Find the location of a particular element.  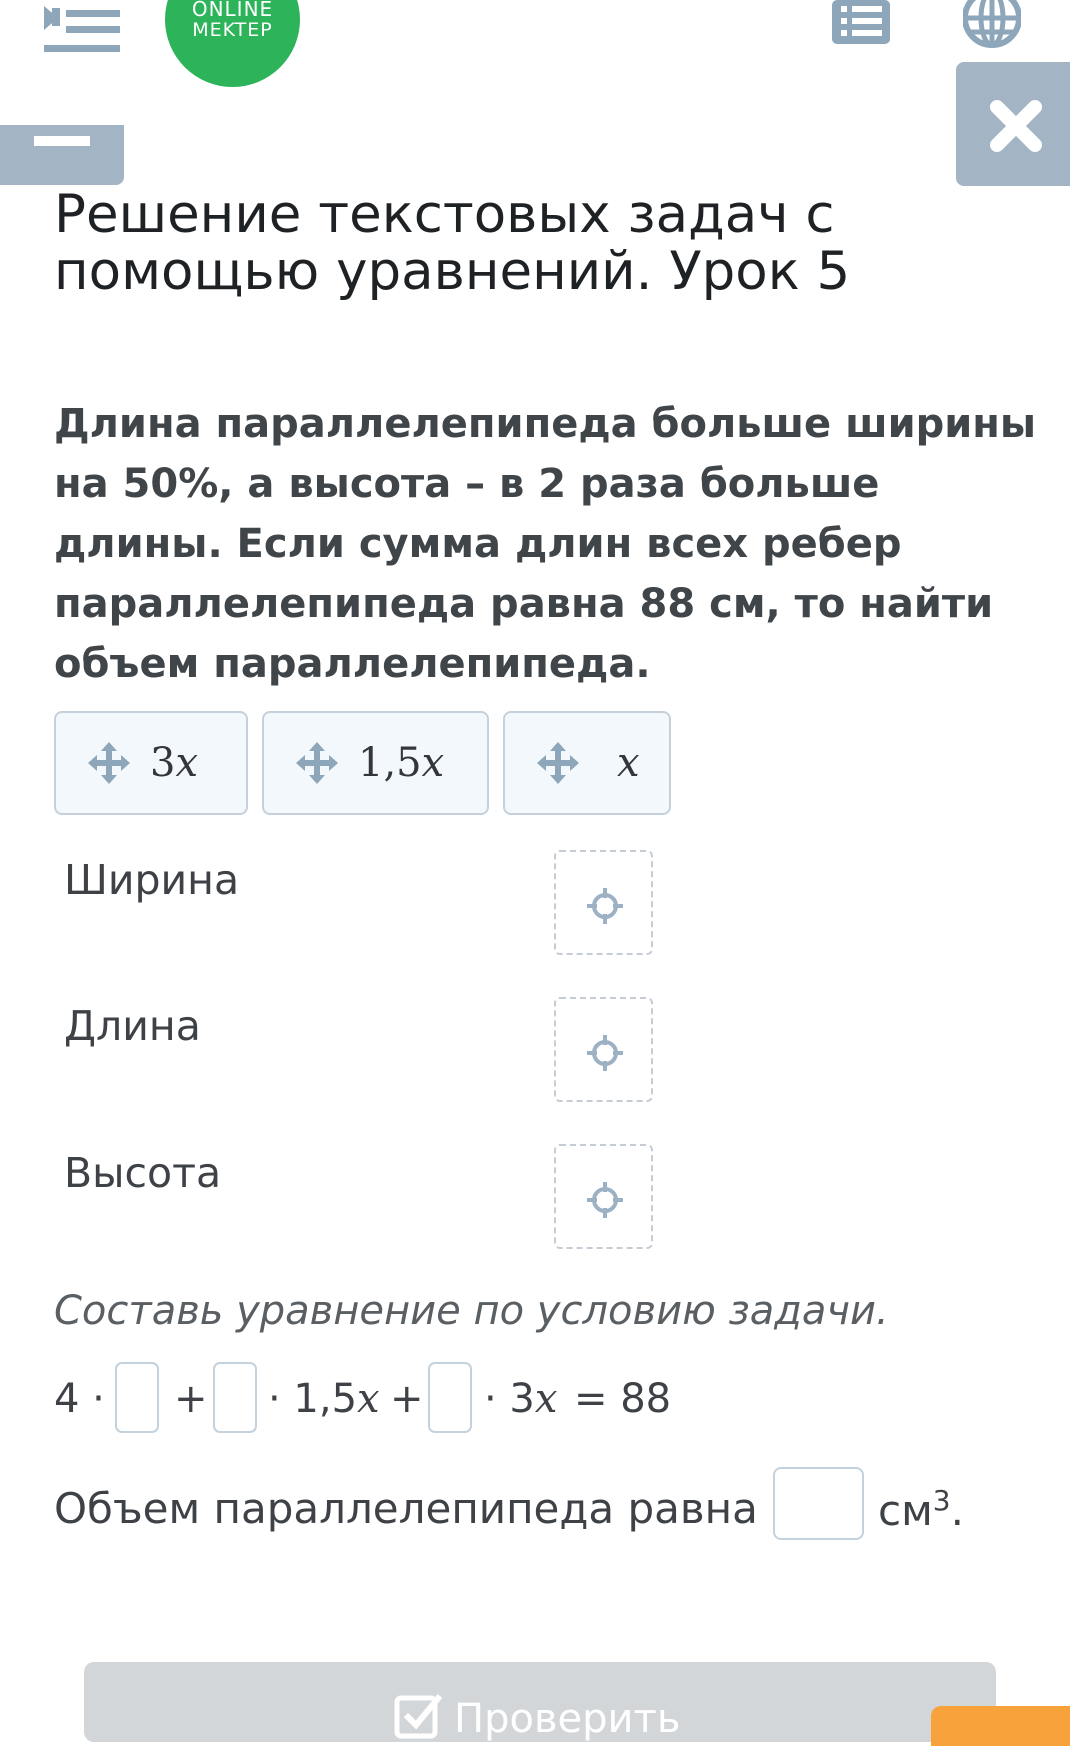

logo-line1: ONLINE is located at coordinates (232, 10).